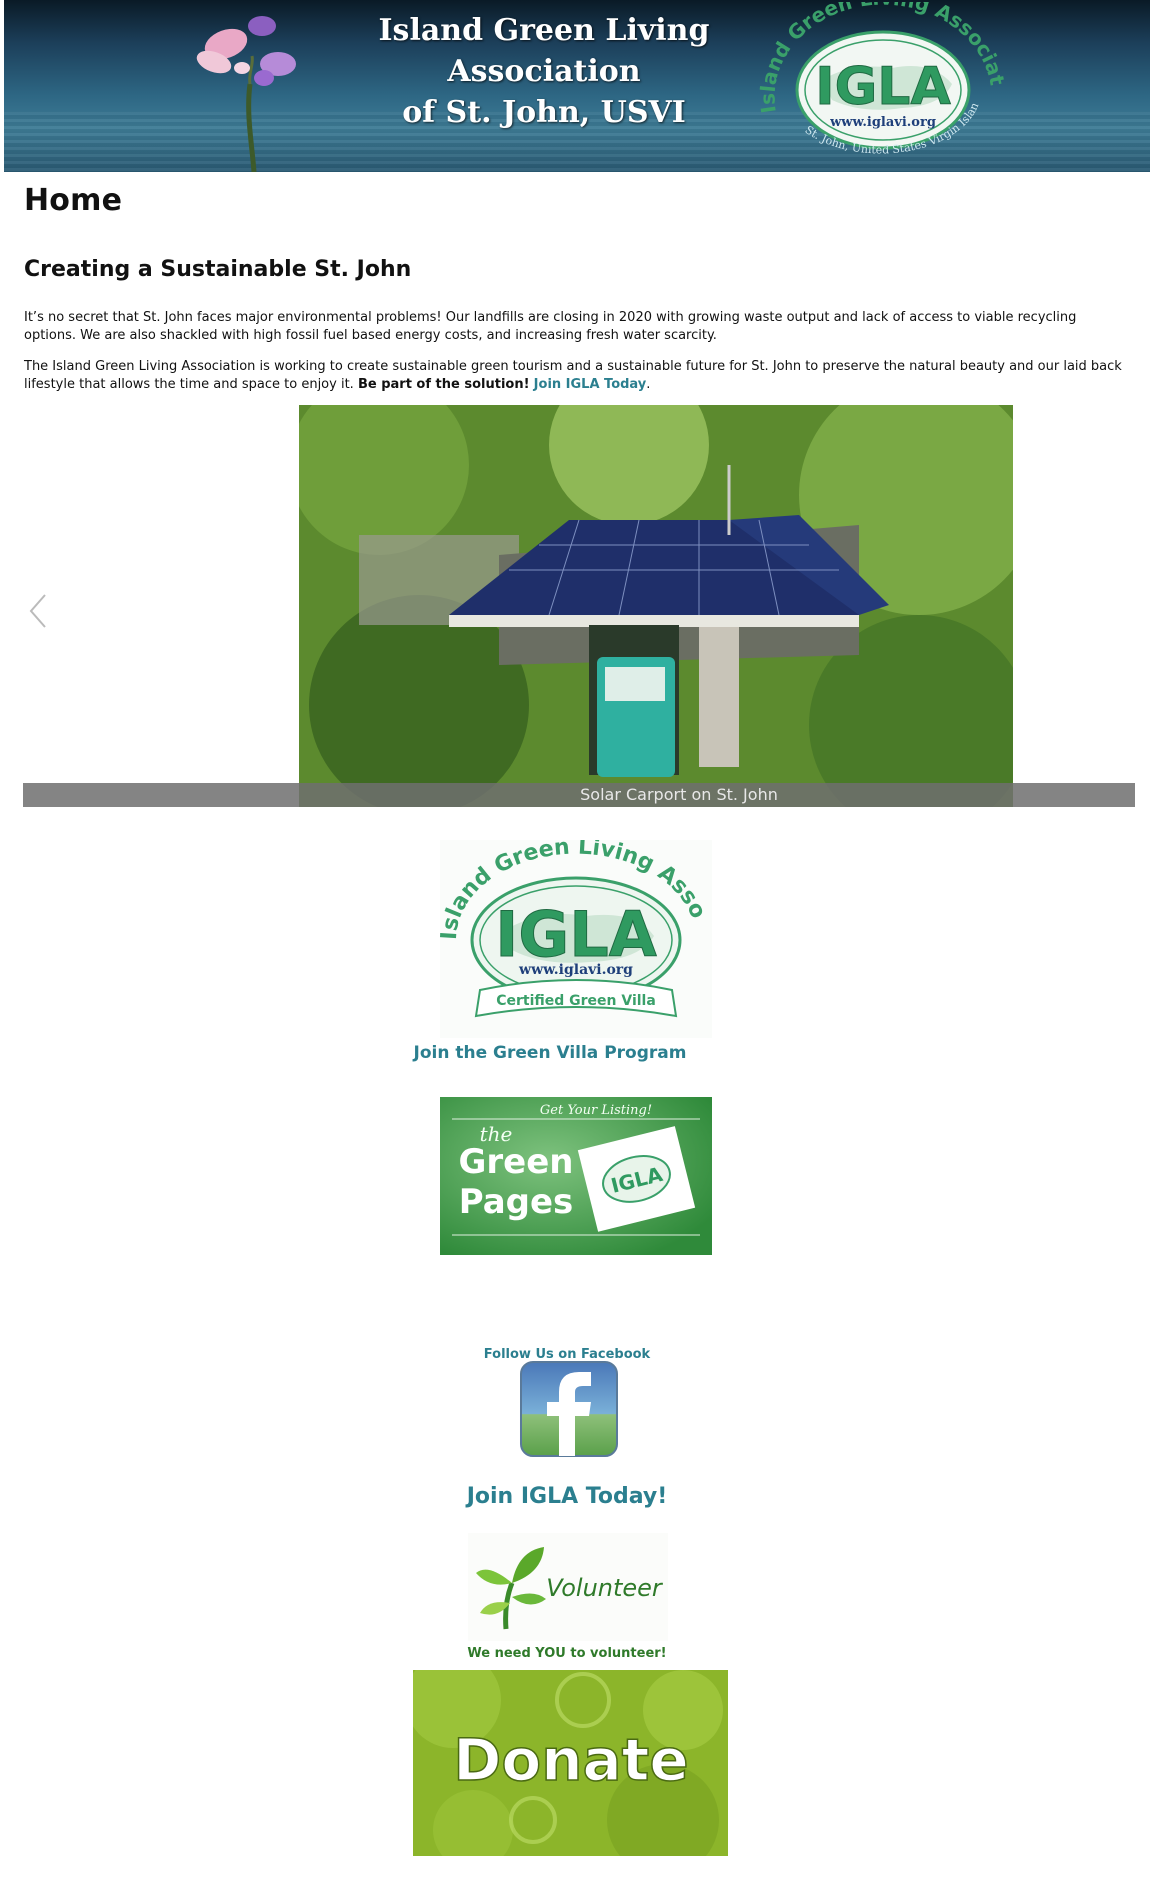 The image size is (1150, 1881). Describe the element at coordinates (39, 611) in the screenshot. I see `slider-prev-arrow-icon` at that location.